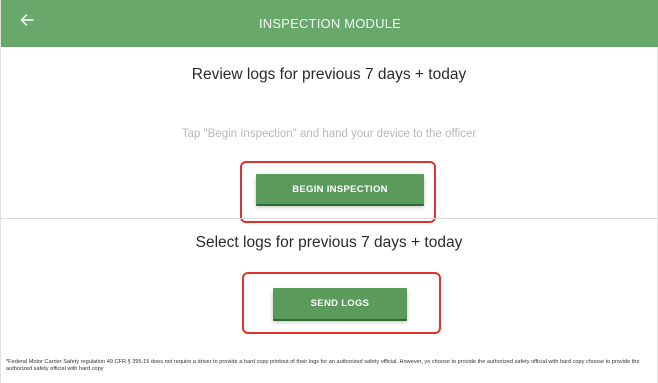  I want to click on send-logs-button: SEND LOGS, so click(340, 303).